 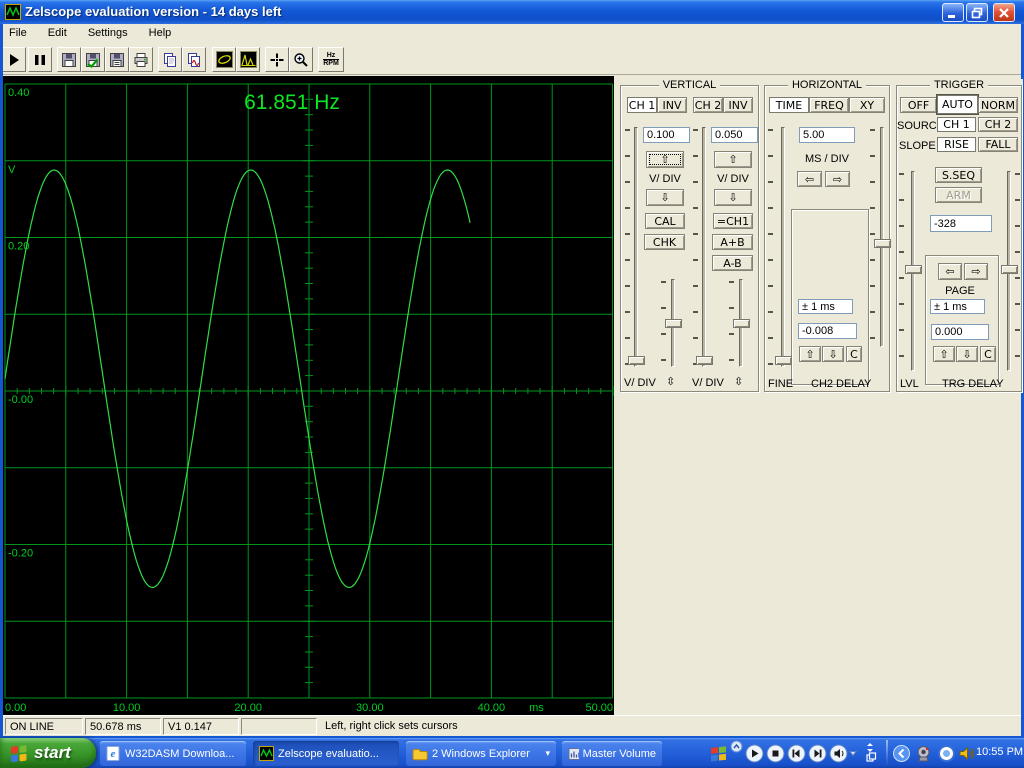 I want to click on xy-mode-button, so click(x=224, y=59).